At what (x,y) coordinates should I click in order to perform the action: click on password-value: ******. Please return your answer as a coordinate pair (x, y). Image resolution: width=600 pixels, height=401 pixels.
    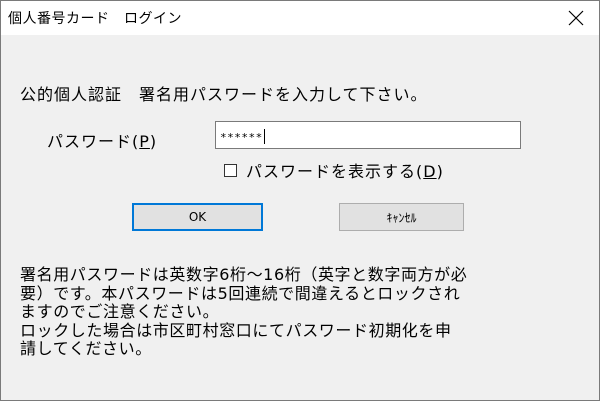
    Looking at the image, I should click on (241, 137).